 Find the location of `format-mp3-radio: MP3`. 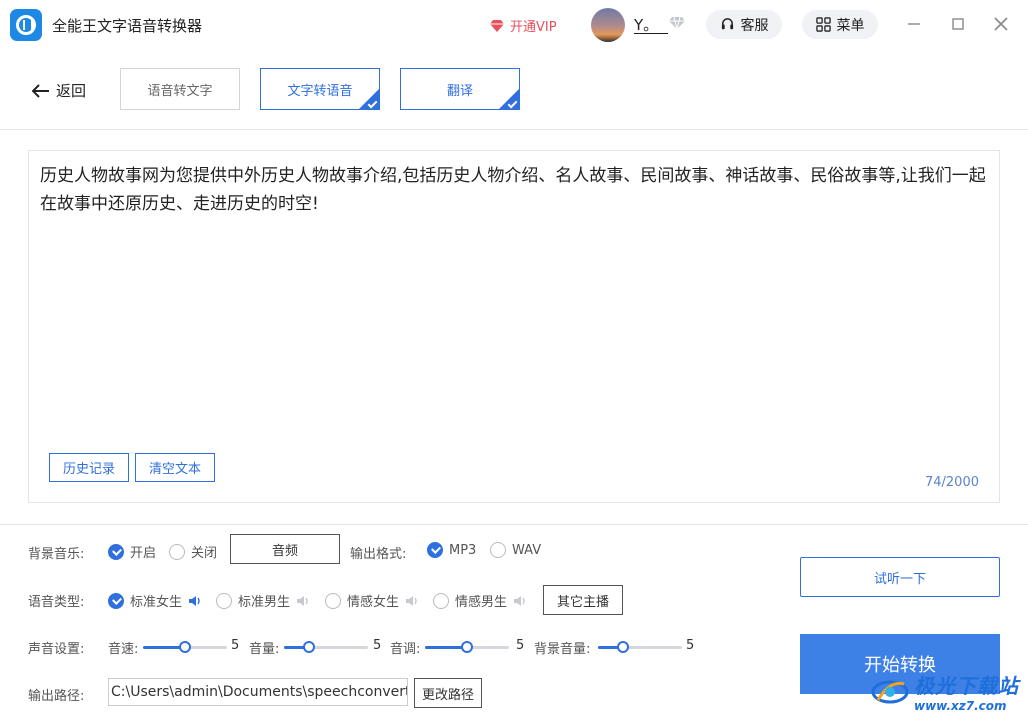

format-mp3-radio: MP3 is located at coordinates (451, 550).